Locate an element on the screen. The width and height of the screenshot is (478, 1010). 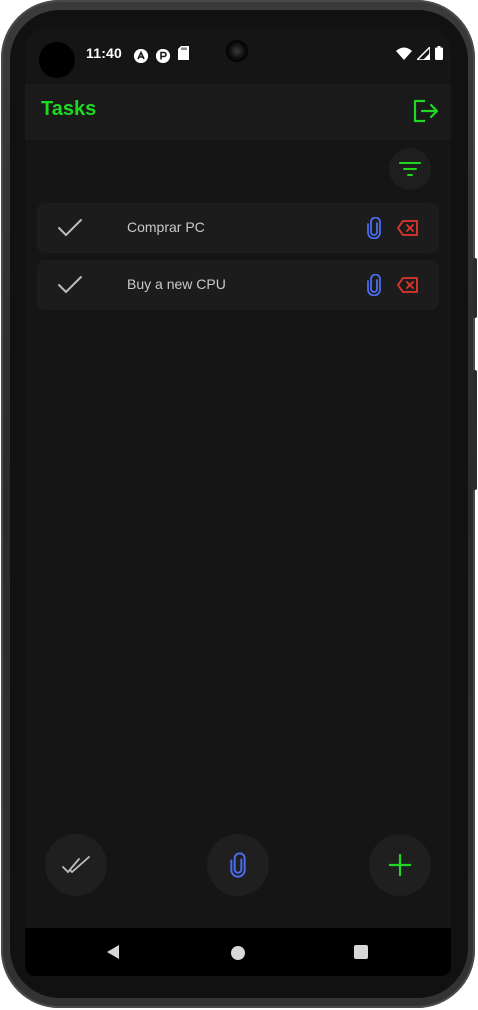
page-title: Tasks is located at coordinates (69, 109).